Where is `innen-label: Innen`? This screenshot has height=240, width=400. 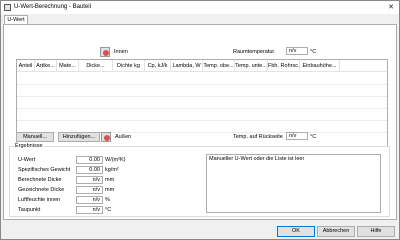 innen-label: Innen is located at coordinates (121, 52).